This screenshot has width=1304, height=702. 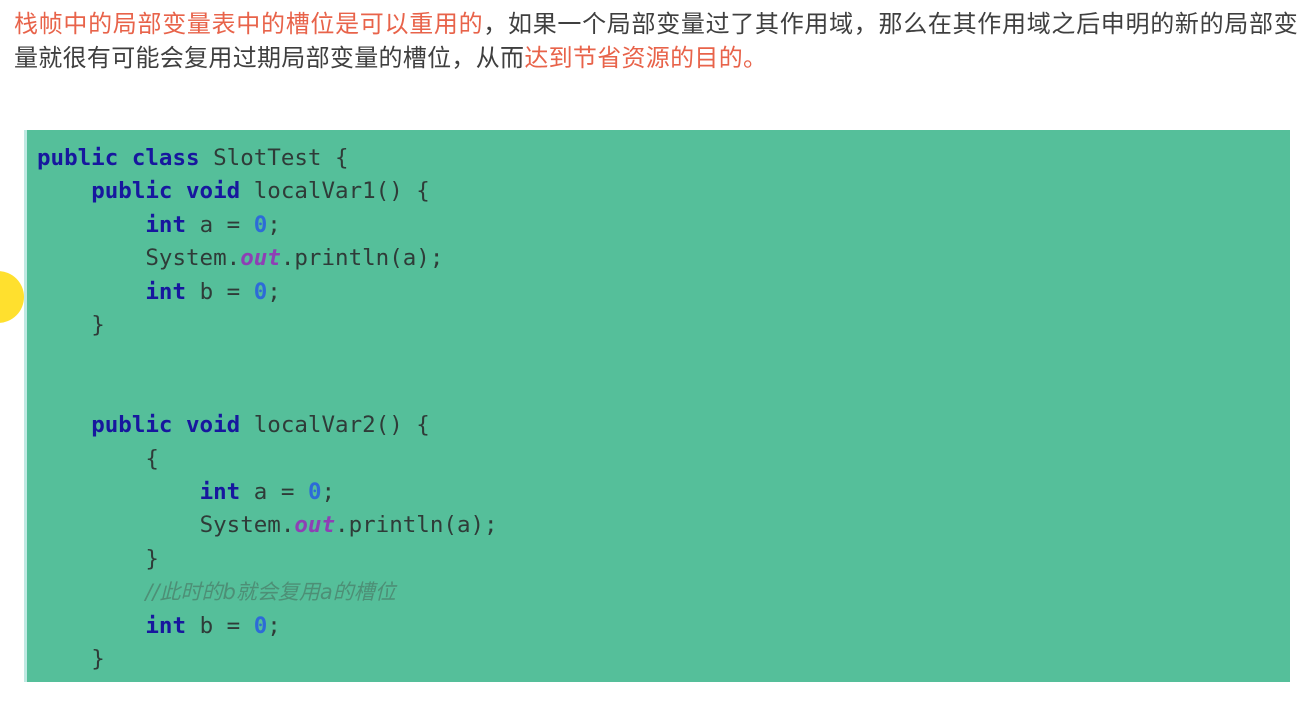 What do you see at coordinates (663, 459) in the screenshot?
I see `code-line: {` at bounding box center [663, 459].